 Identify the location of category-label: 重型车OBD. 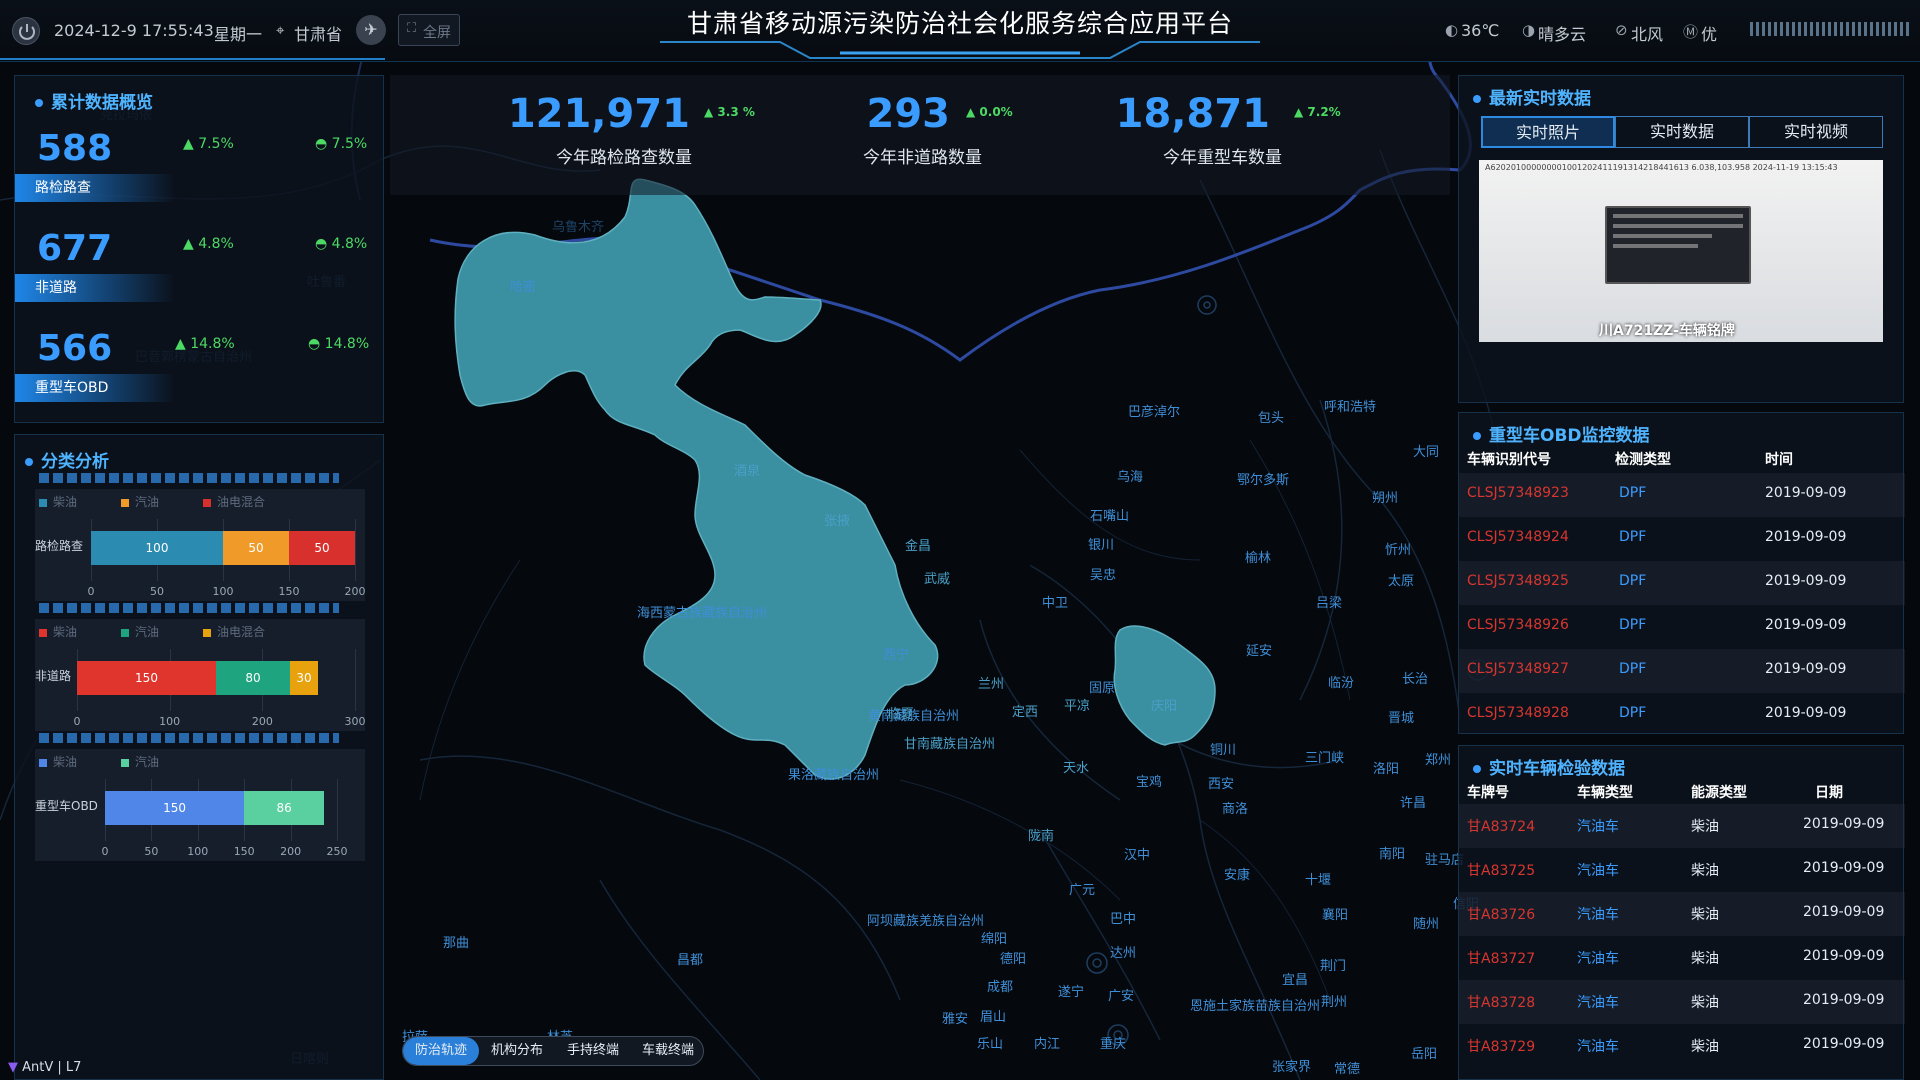
(66, 806).